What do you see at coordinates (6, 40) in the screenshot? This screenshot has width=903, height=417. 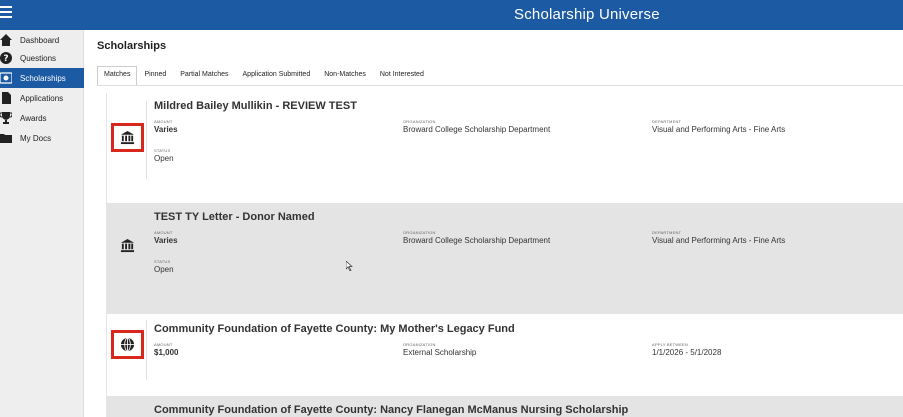 I see `home-icon` at bounding box center [6, 40].